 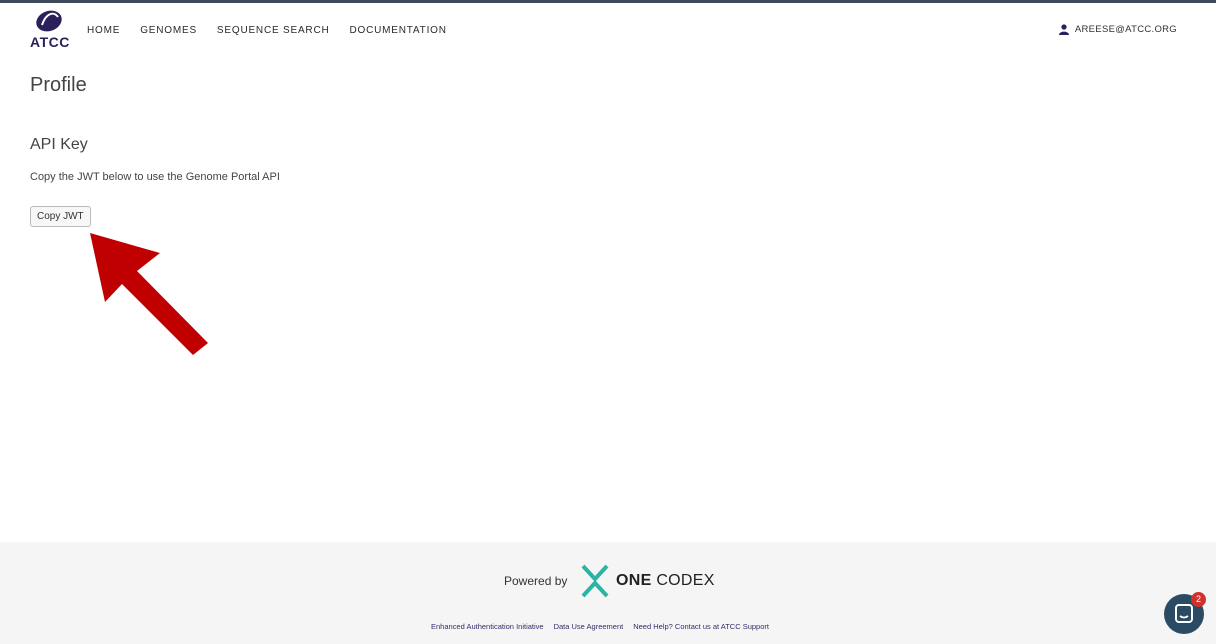 What do you see at coordinates (536, 581) in the screenshot?
I see `powered-by-label: Powered by` at bounding box center [536, 581].